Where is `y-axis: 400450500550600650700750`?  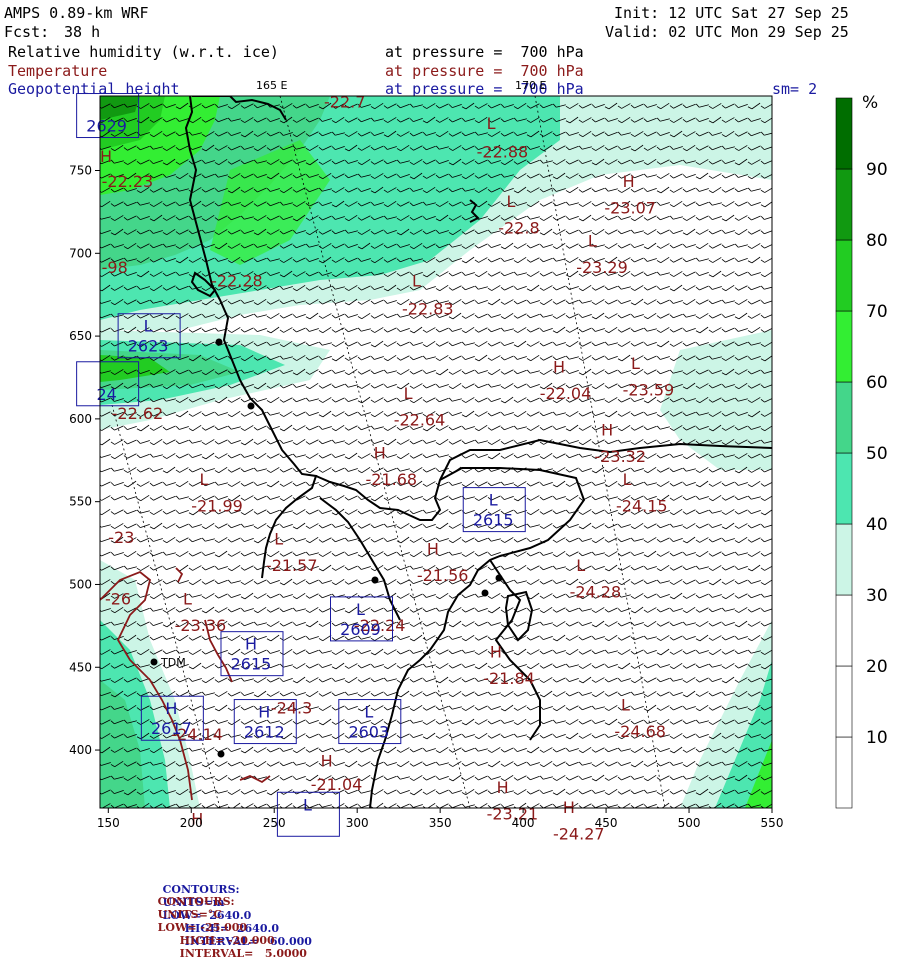
y-axis: 400450500550600650700750 is located at coordinates (84, 461).